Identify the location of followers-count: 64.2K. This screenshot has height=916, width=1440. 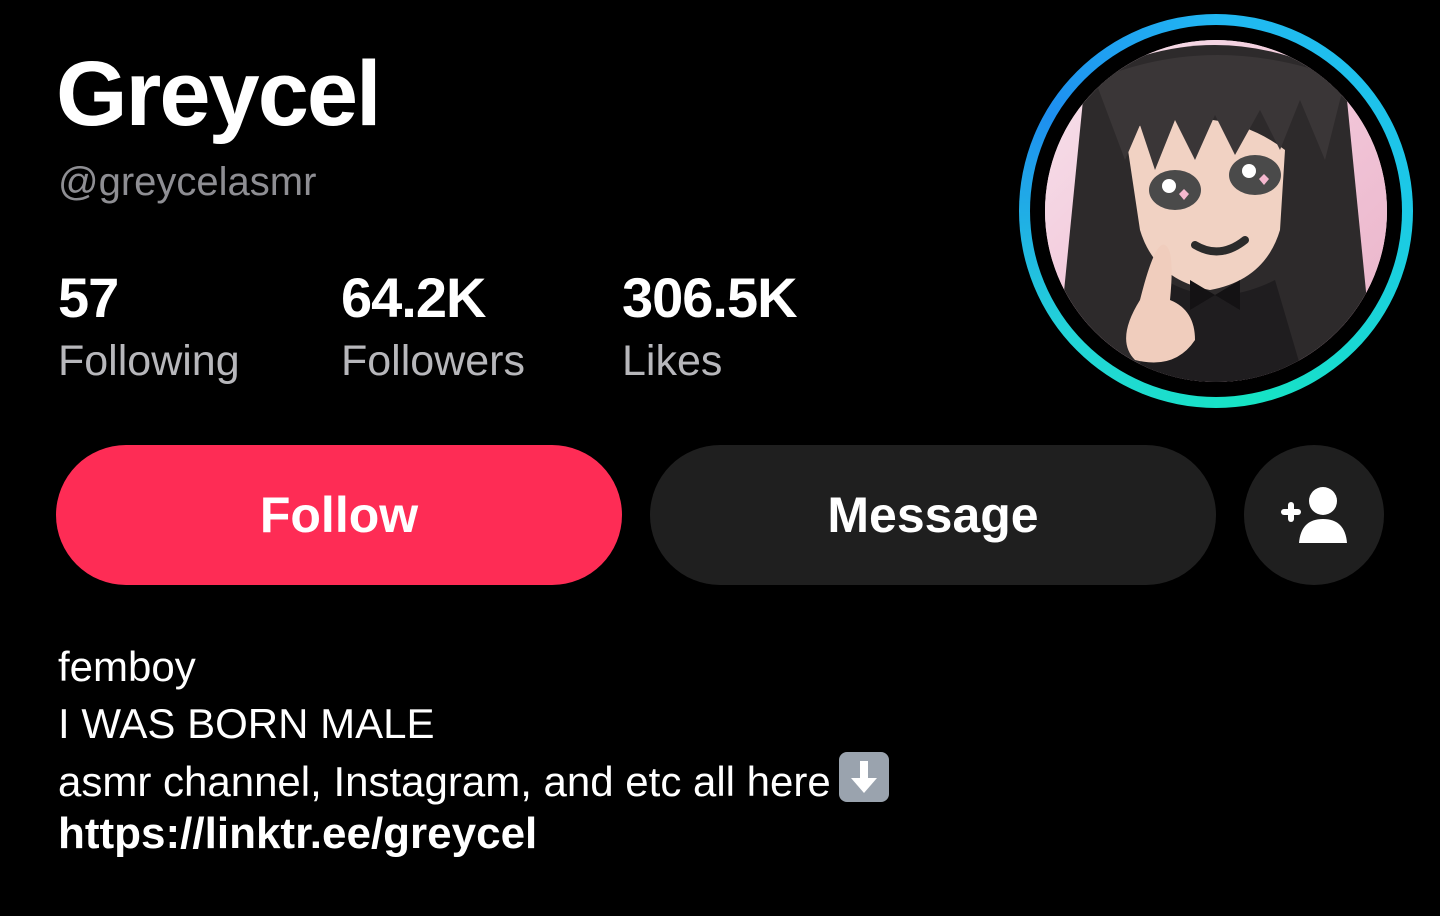
(413, 297).